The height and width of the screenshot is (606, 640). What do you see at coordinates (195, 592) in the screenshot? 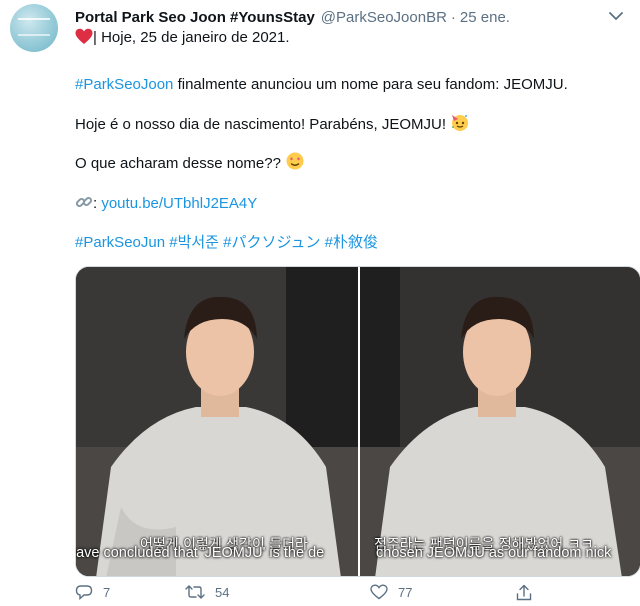
I see `retweet-icon` at bounding box center [195, 592].